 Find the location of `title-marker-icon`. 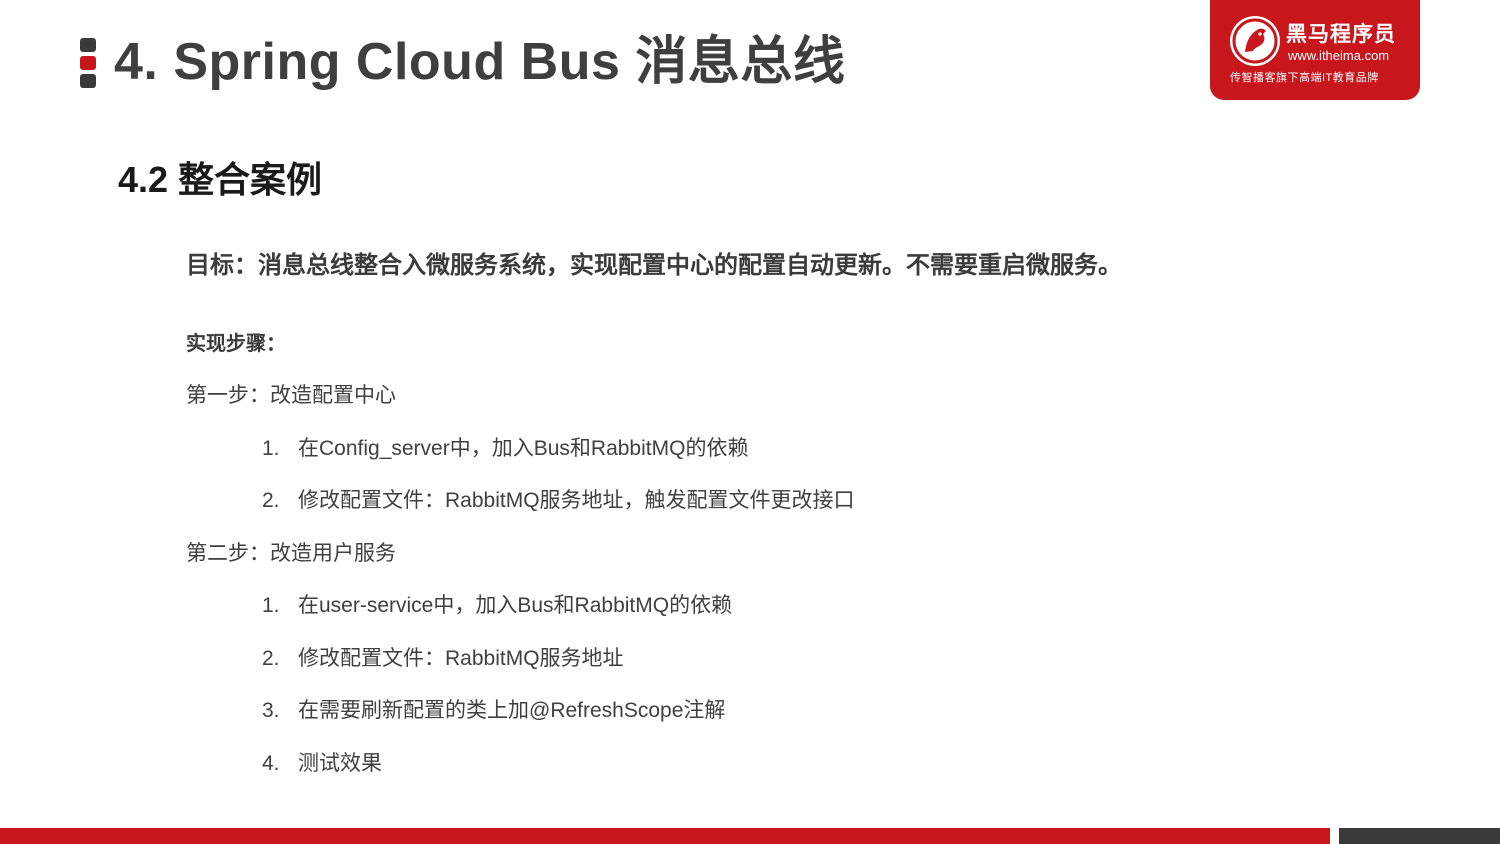

title-marker-icon is located at coordinates (88, 63).